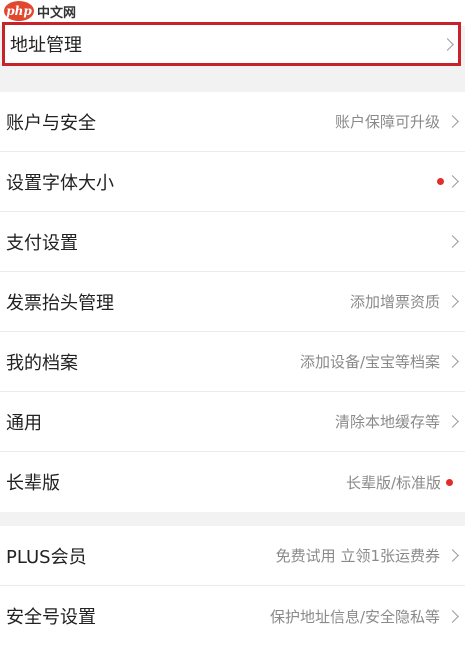 Image resolution: width=465 pixels, height=646 pixels. I want to click on item-label: 设置字体大小, so click(60, 183).